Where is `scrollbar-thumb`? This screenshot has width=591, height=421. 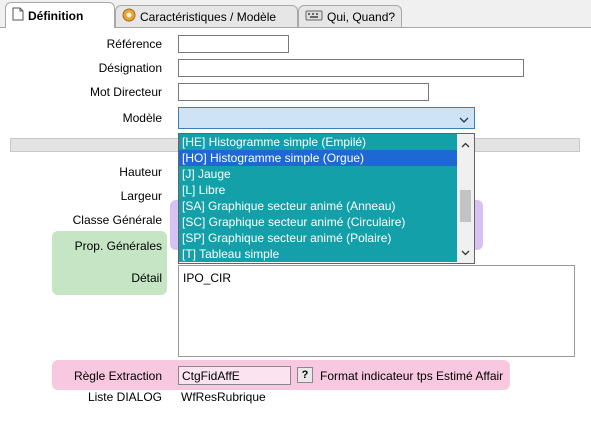 scrollbar-thumb is located at coordinates (465, 206).